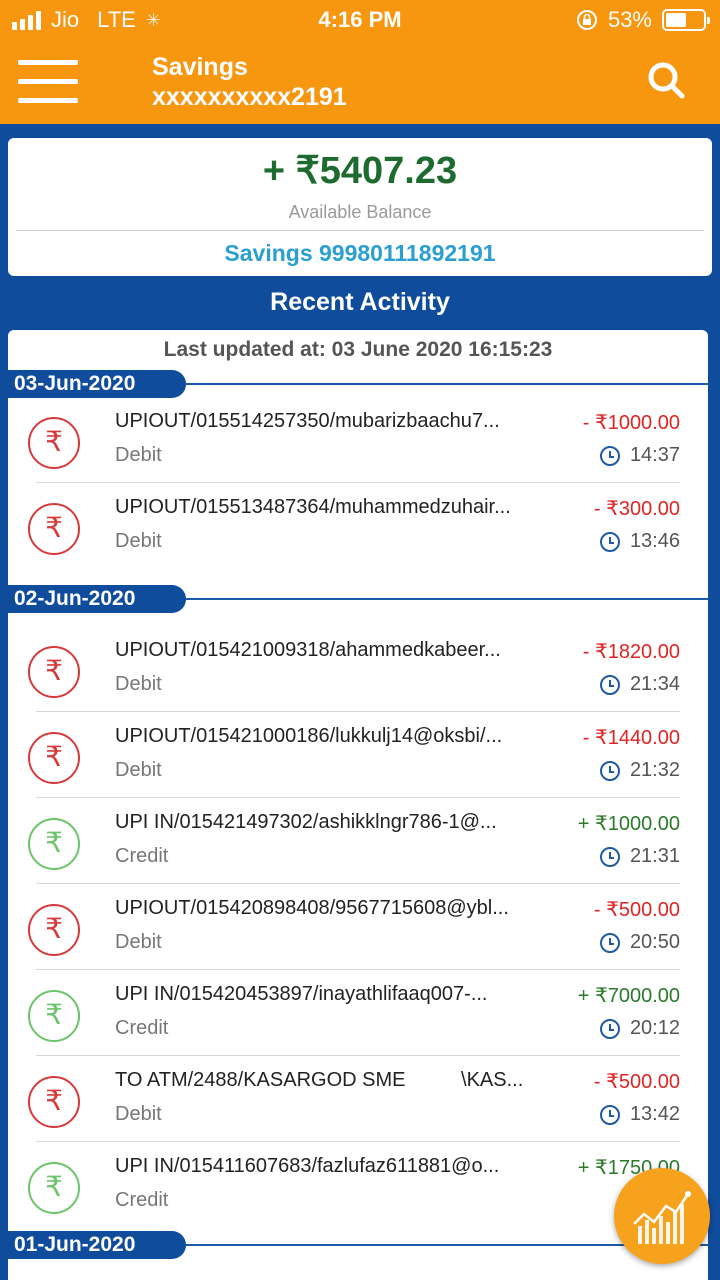  What do you see at coordinates (654, 1114) in the screenshot?
I see `time-value: 13:42` at bounding box center [654, 1114].